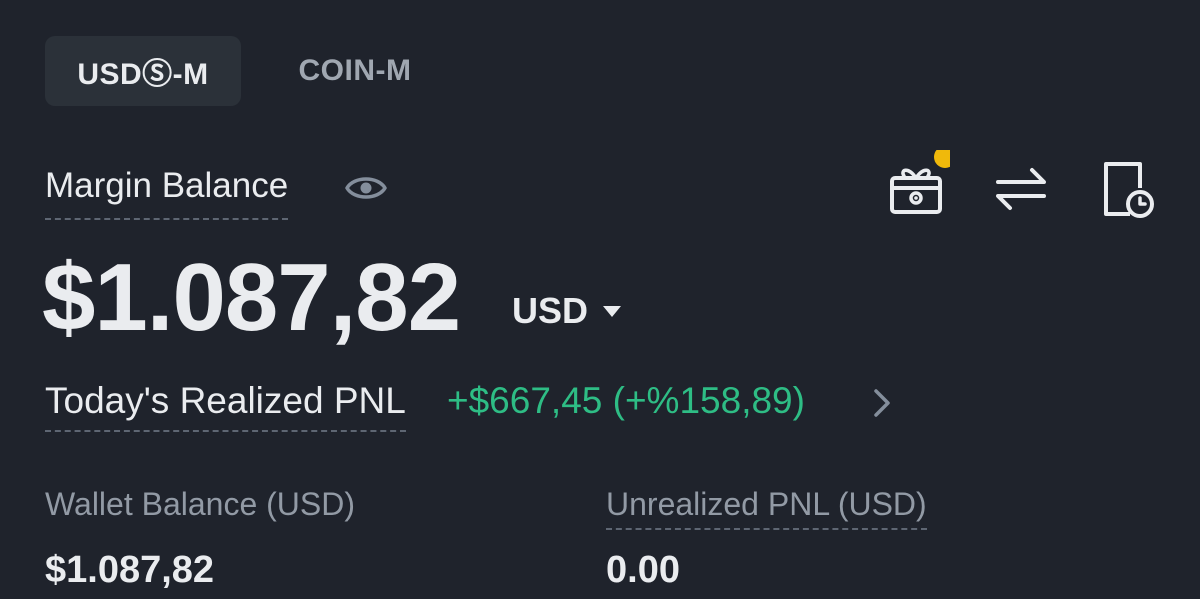 This screenshot has width=1200, height=599. I want to click on gift-icon, so click(919, 183).